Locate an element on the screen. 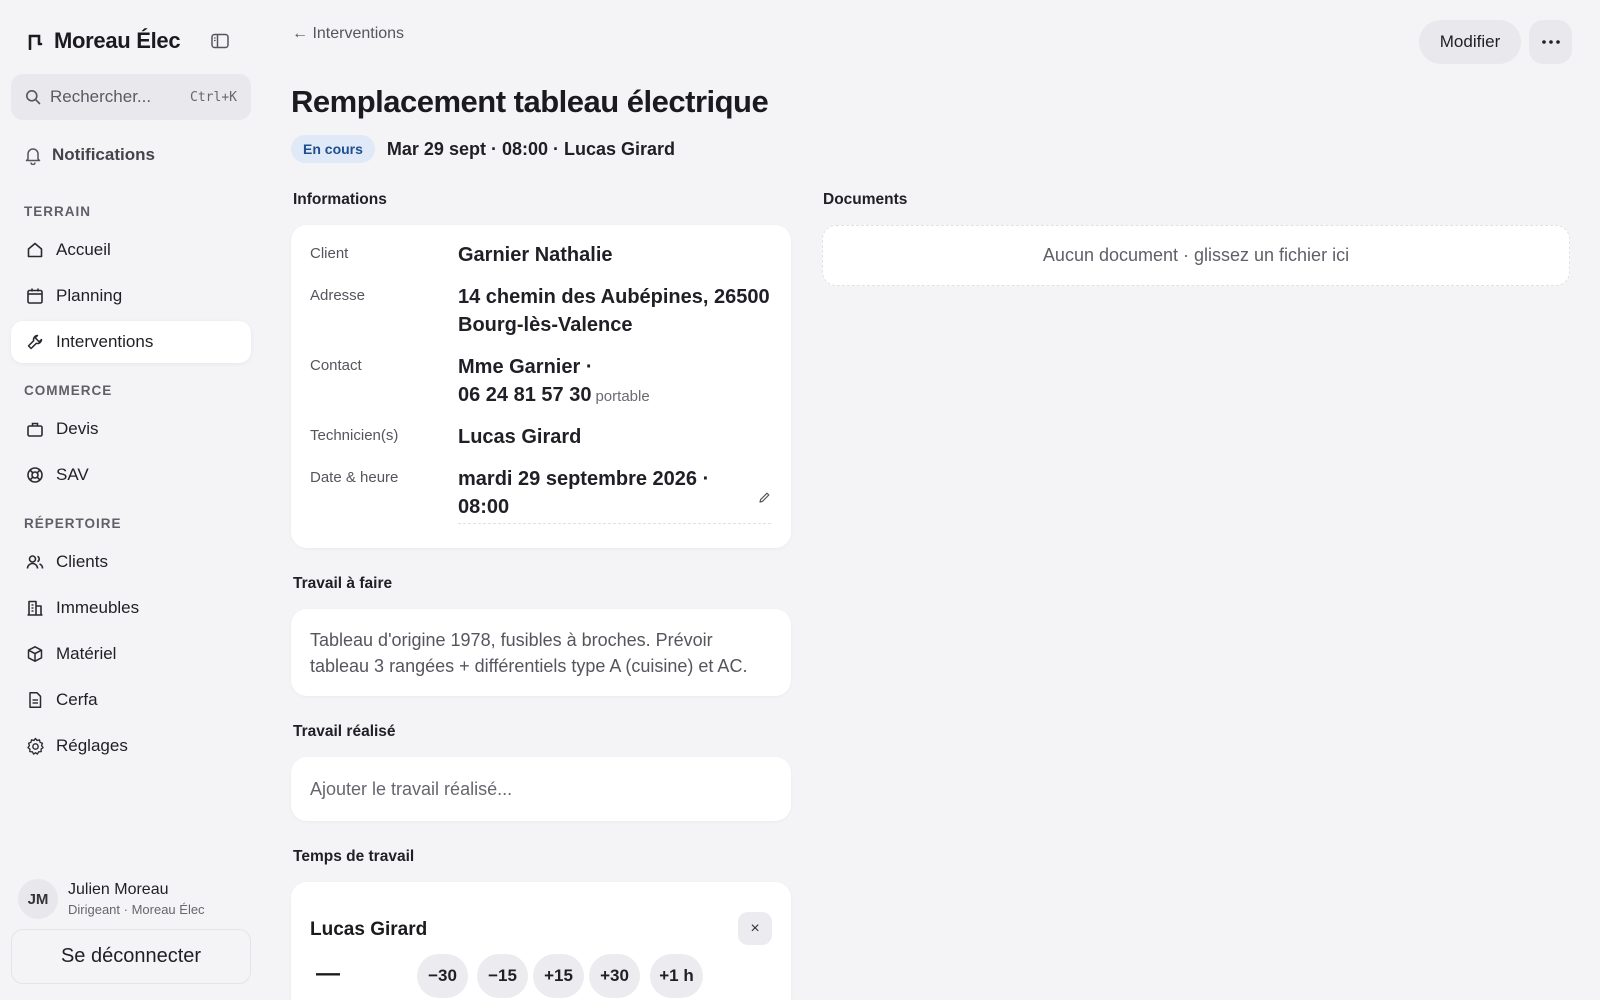  calendar-icon is located at coordinates (35, 296).